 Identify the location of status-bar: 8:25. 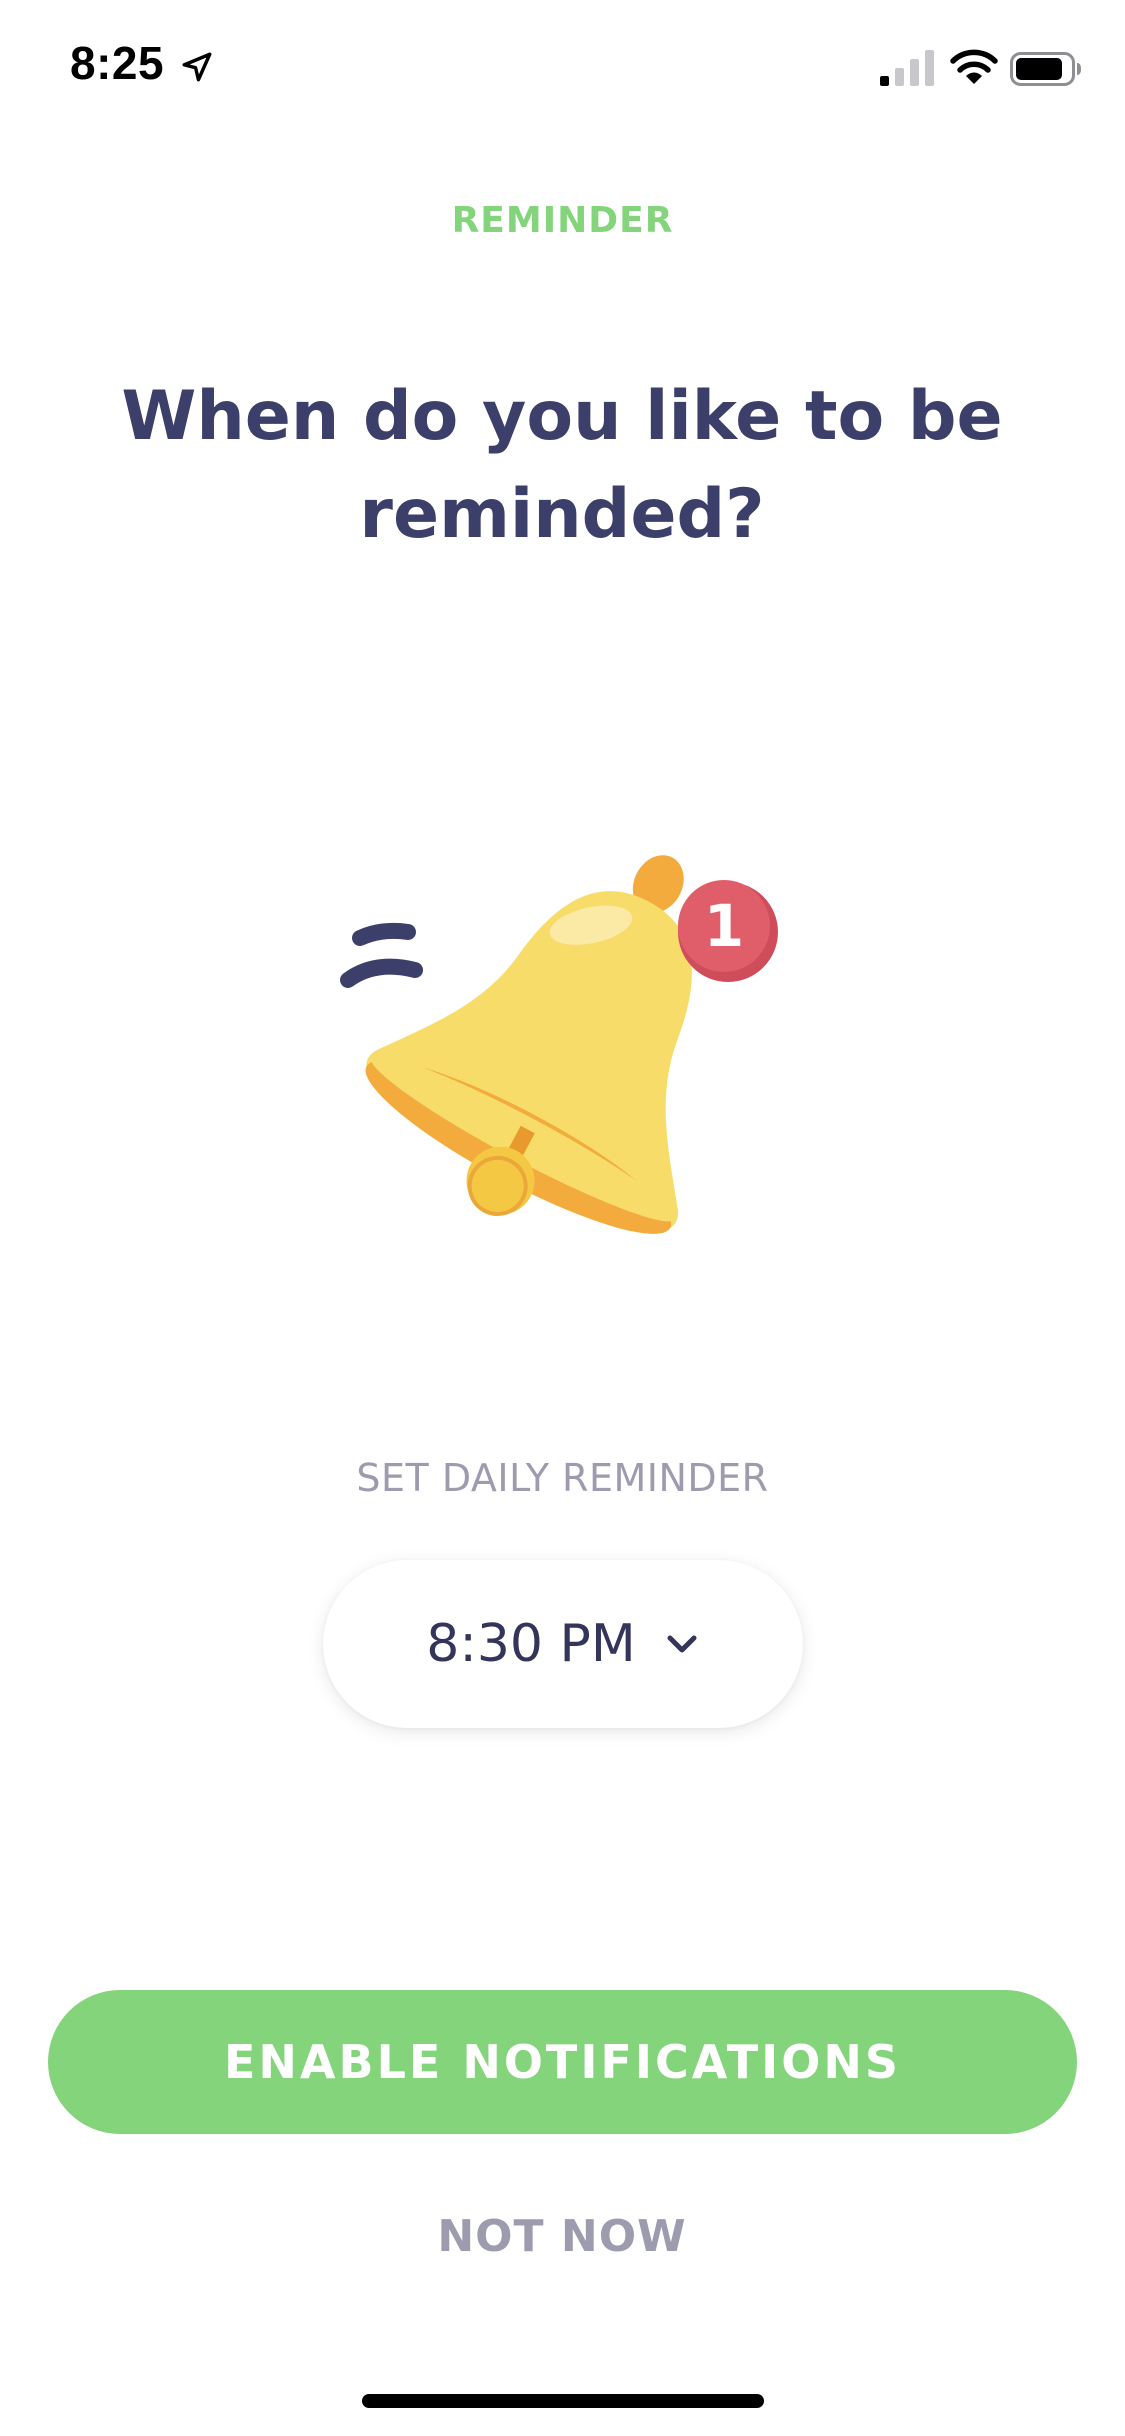
(562, 70).